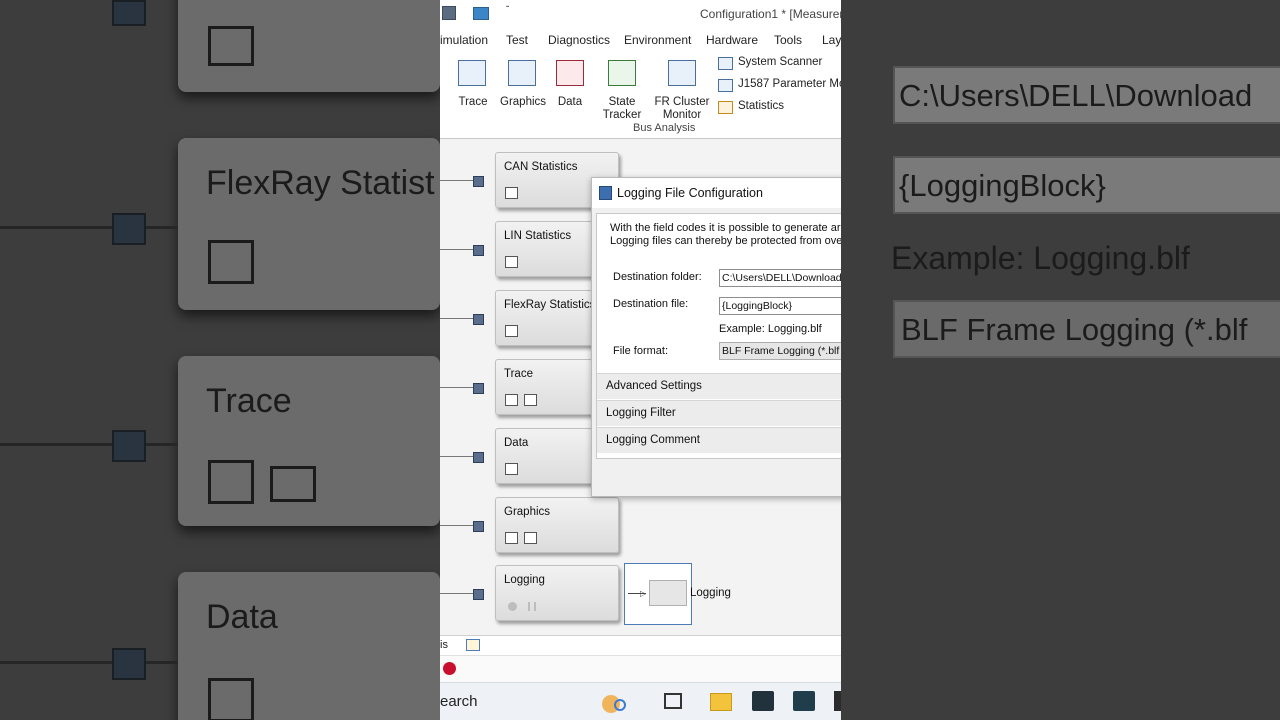  Describe the element at coordinates (459, 701) in the screenshot. I see `taskbar-search: earch` at that location.